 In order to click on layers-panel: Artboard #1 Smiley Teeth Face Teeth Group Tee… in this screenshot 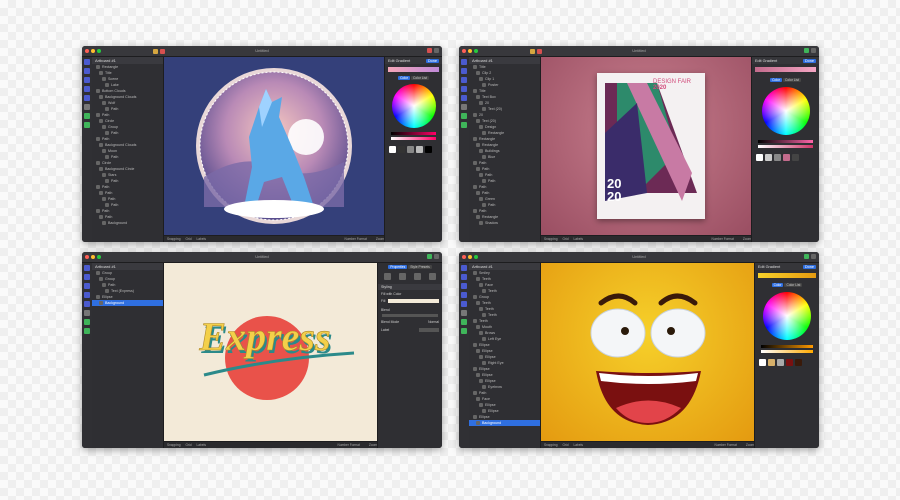, I will do `click(505, 355)`.